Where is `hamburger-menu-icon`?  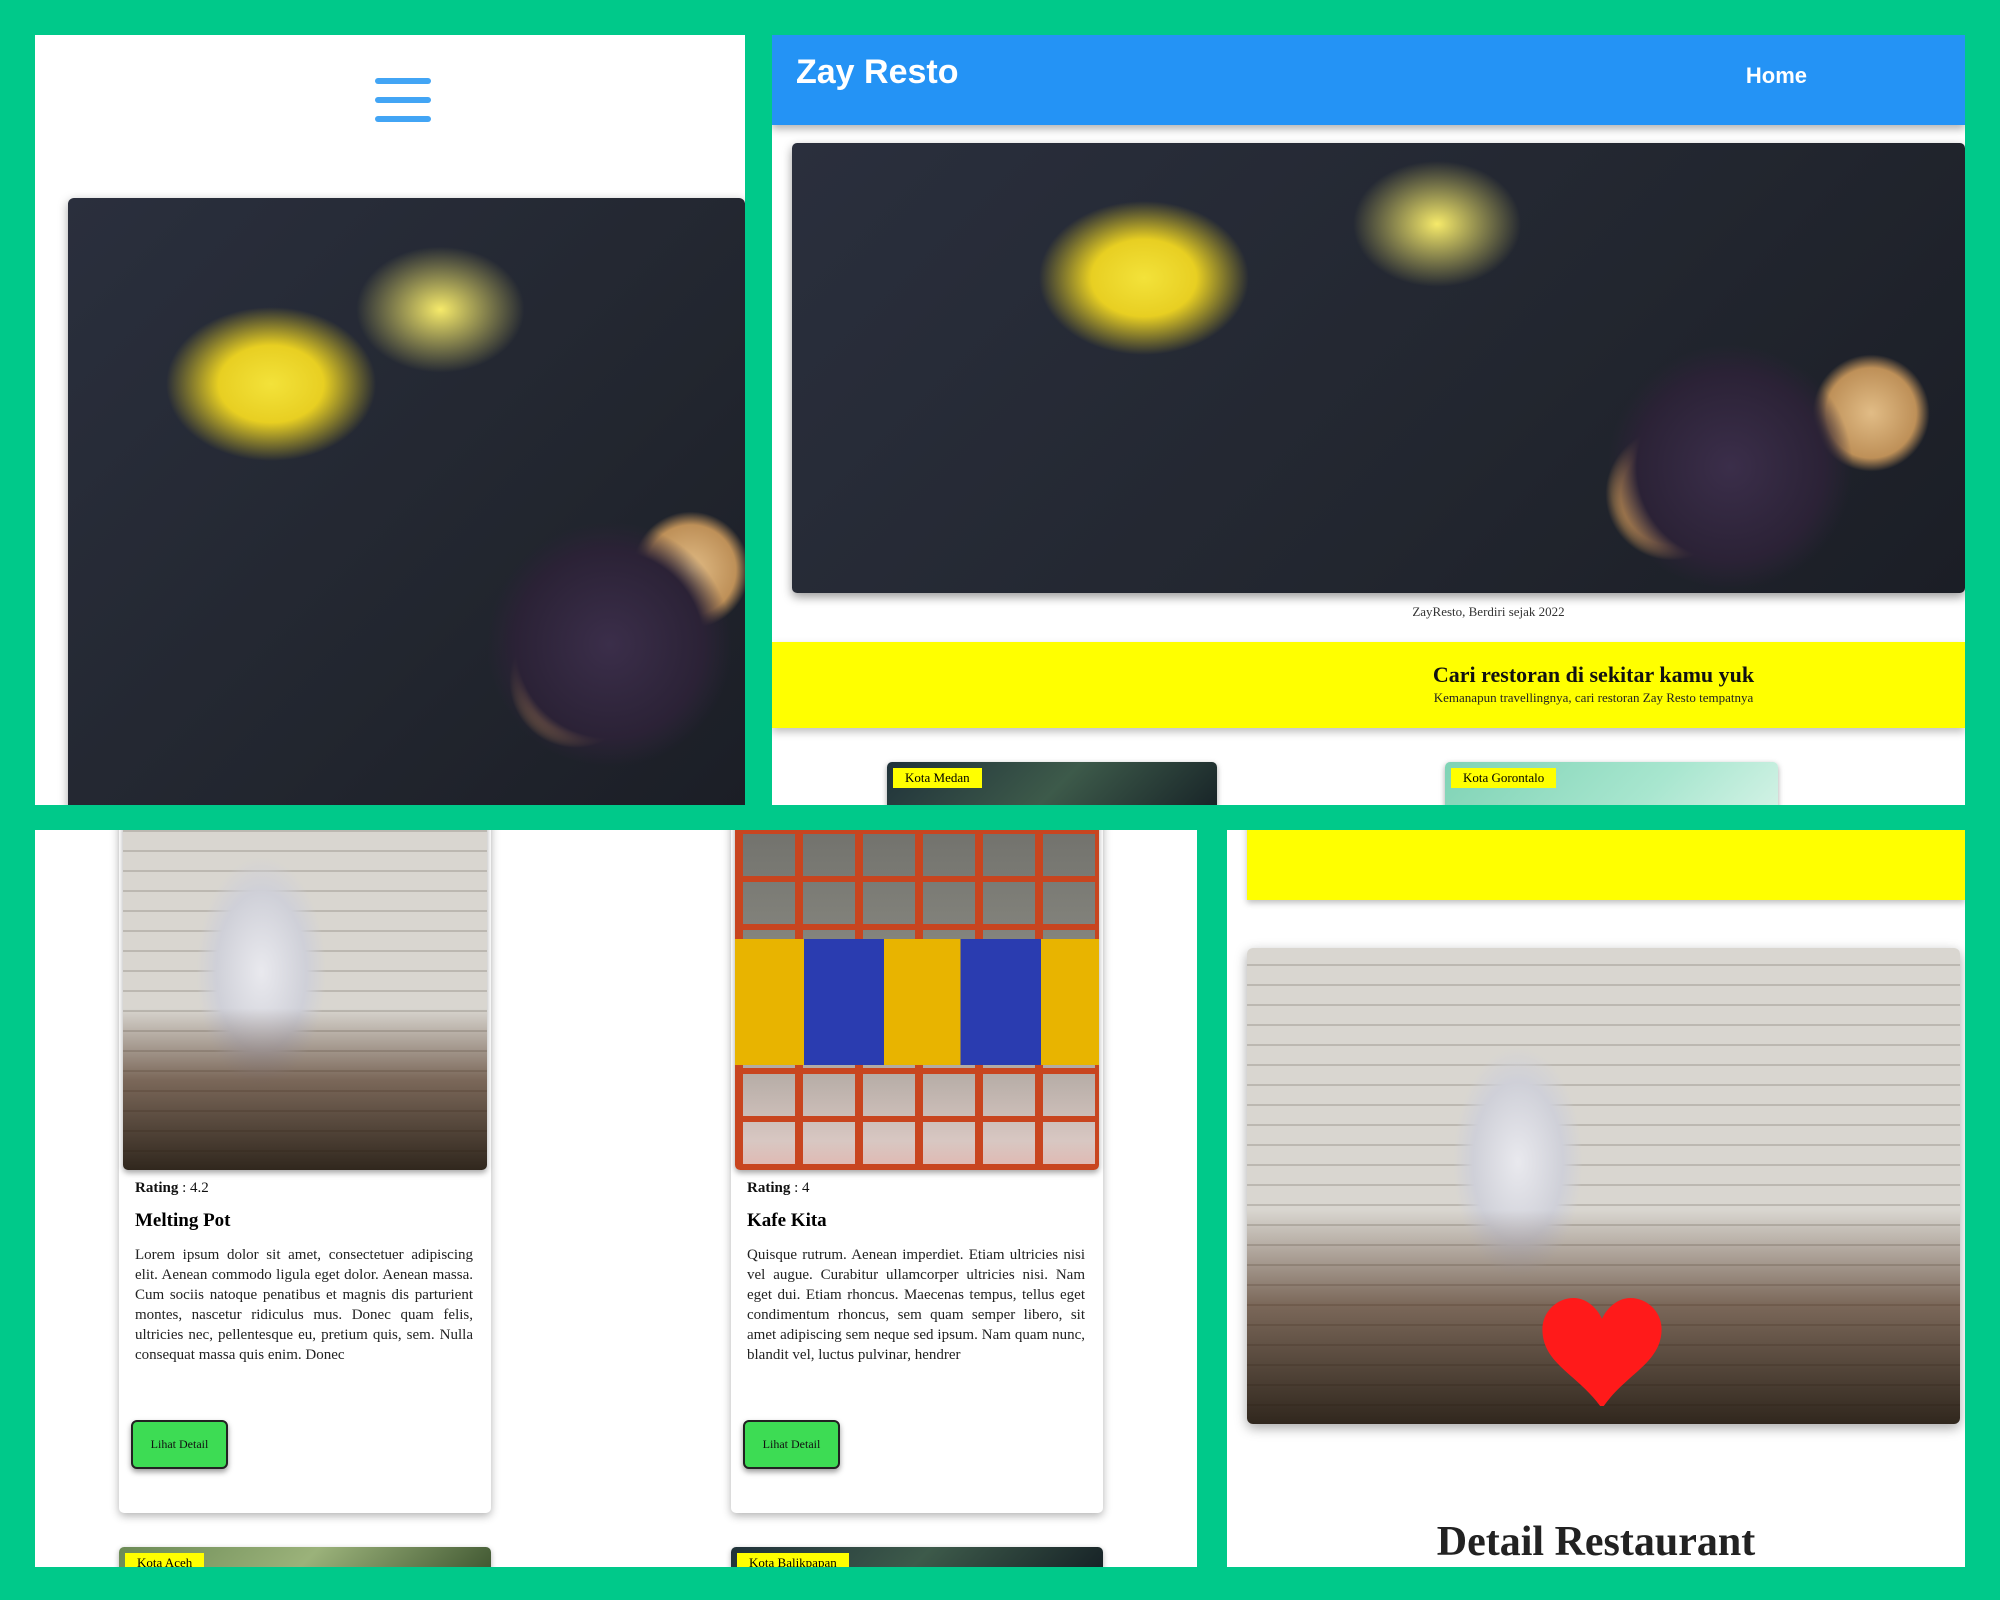
hamburger-menu-icon is located at coordinates (403, 100).